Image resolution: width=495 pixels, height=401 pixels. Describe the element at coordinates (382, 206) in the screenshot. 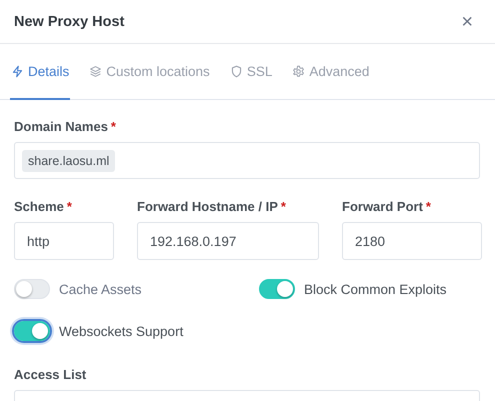

I see `field-label: Forward Port` at that location.